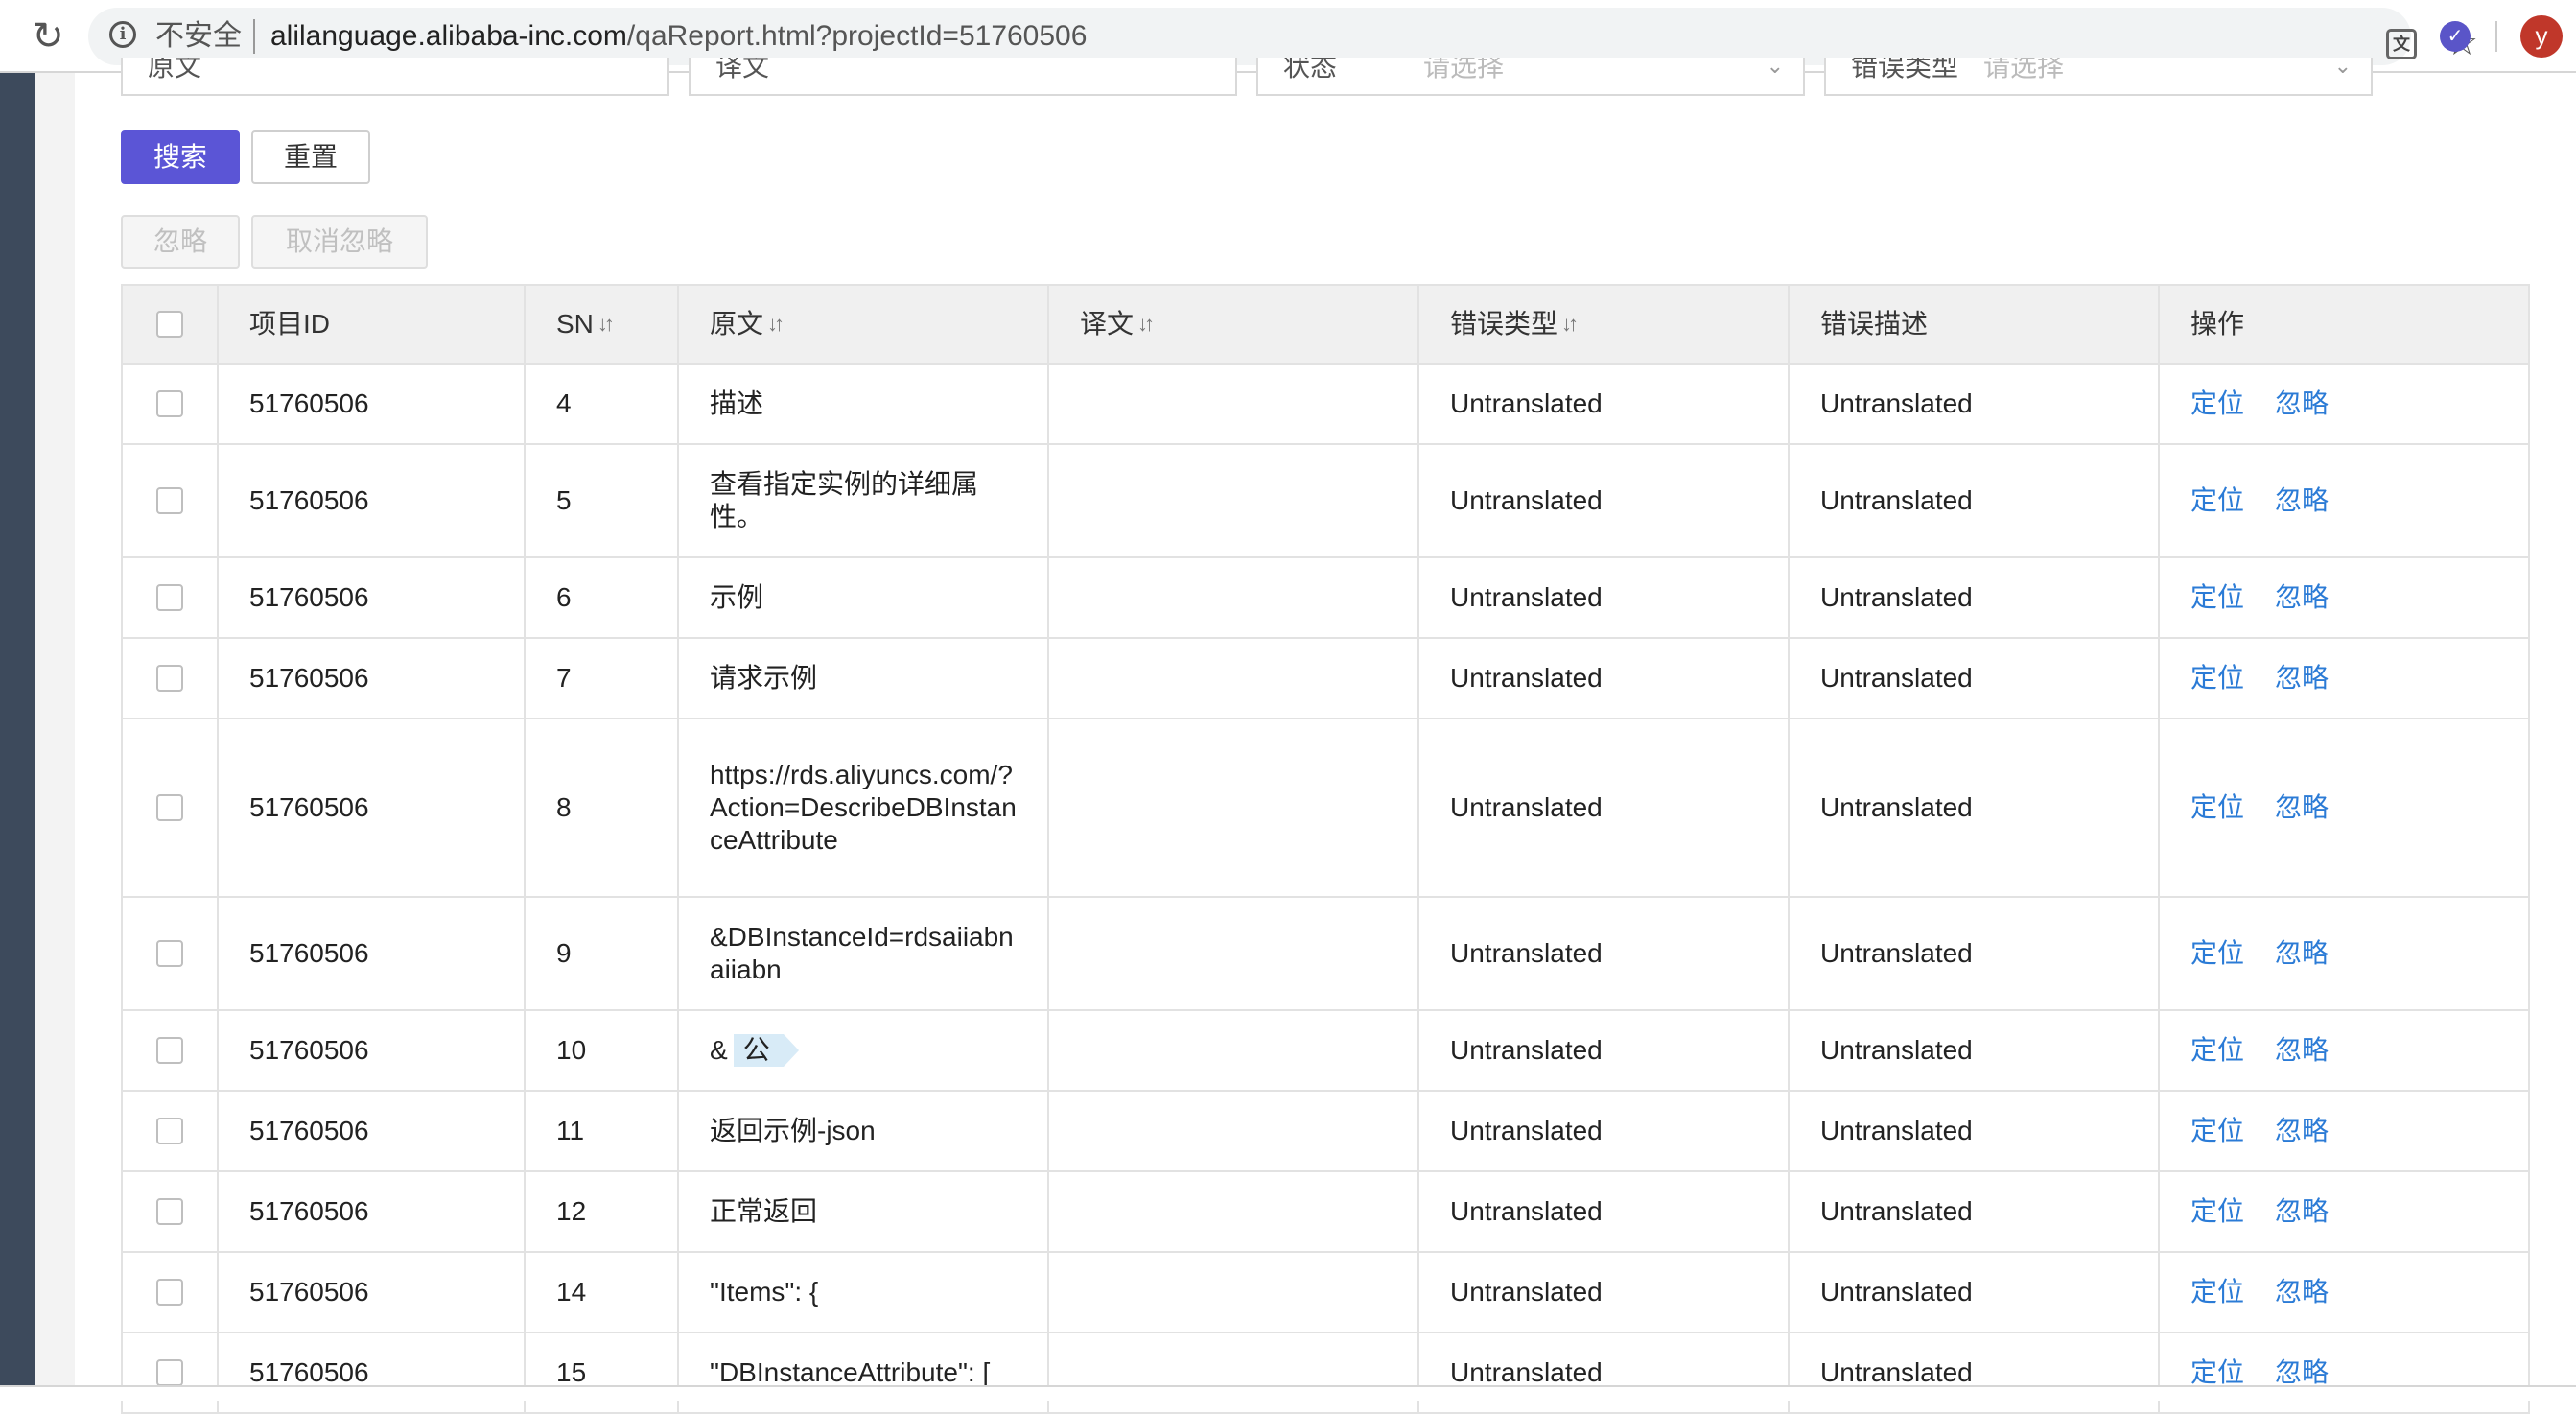 This screenshot has height=1414, width=2576. Describe the element at coordinates (1775, 68) in the screenshot. I see `chevron-down-icon: ⌄` at that location.